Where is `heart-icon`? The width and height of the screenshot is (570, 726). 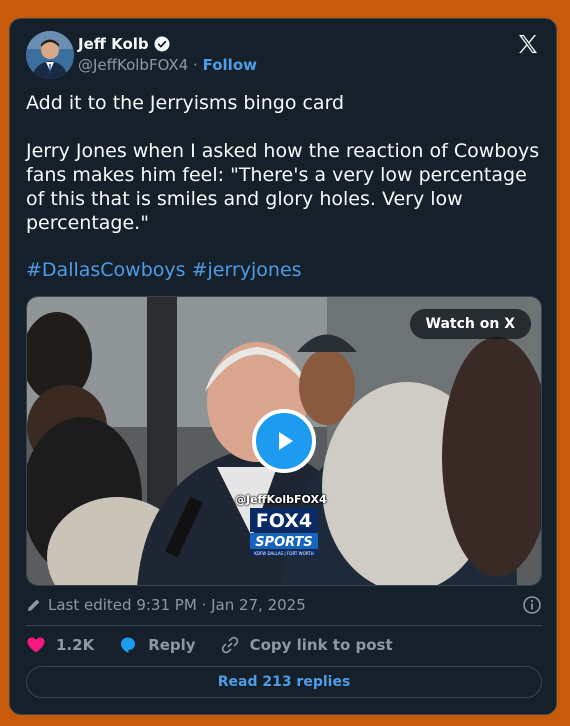 heart-icon is located at coordinates (36, 645).